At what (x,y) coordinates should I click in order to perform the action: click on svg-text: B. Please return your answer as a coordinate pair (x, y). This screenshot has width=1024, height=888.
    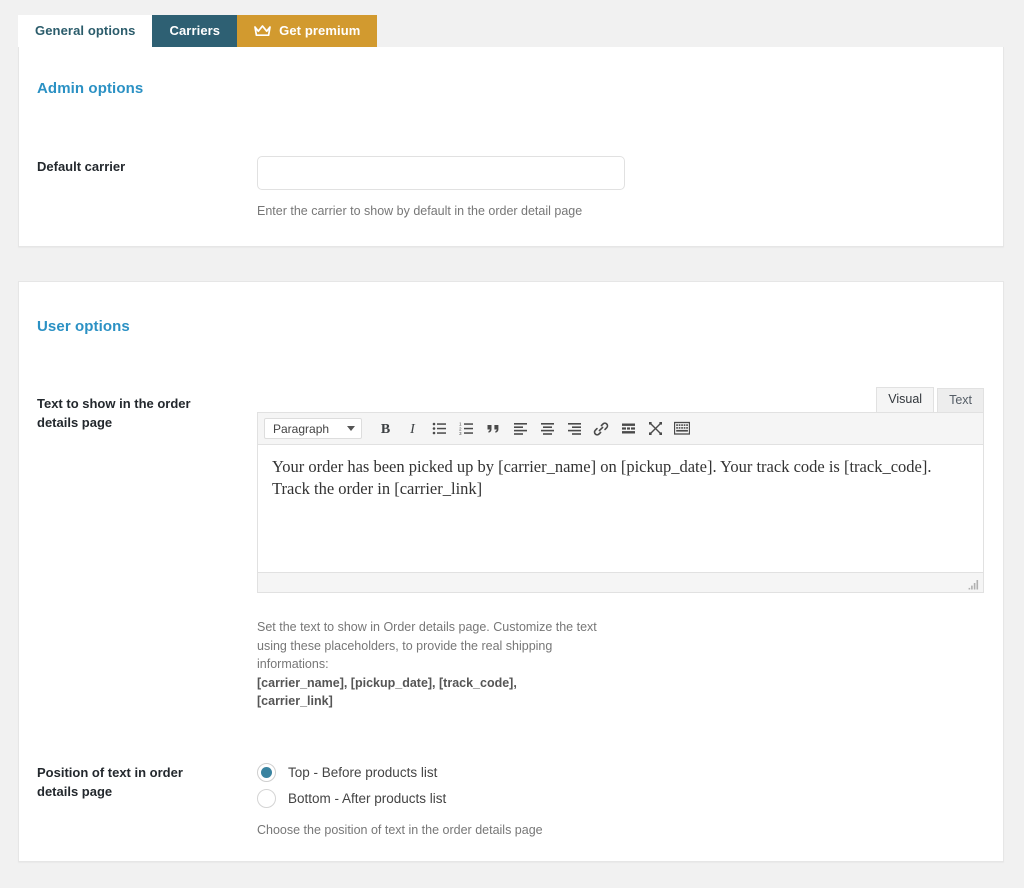
    Looking at the image, I should click on (384, 429).